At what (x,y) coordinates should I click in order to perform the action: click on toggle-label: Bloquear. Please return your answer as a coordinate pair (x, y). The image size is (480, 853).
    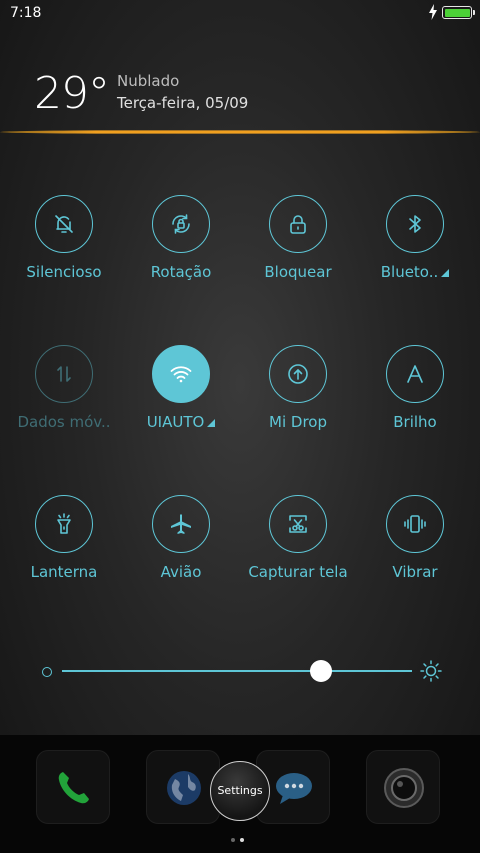
    Looking at the image, I should click on (298, 272).